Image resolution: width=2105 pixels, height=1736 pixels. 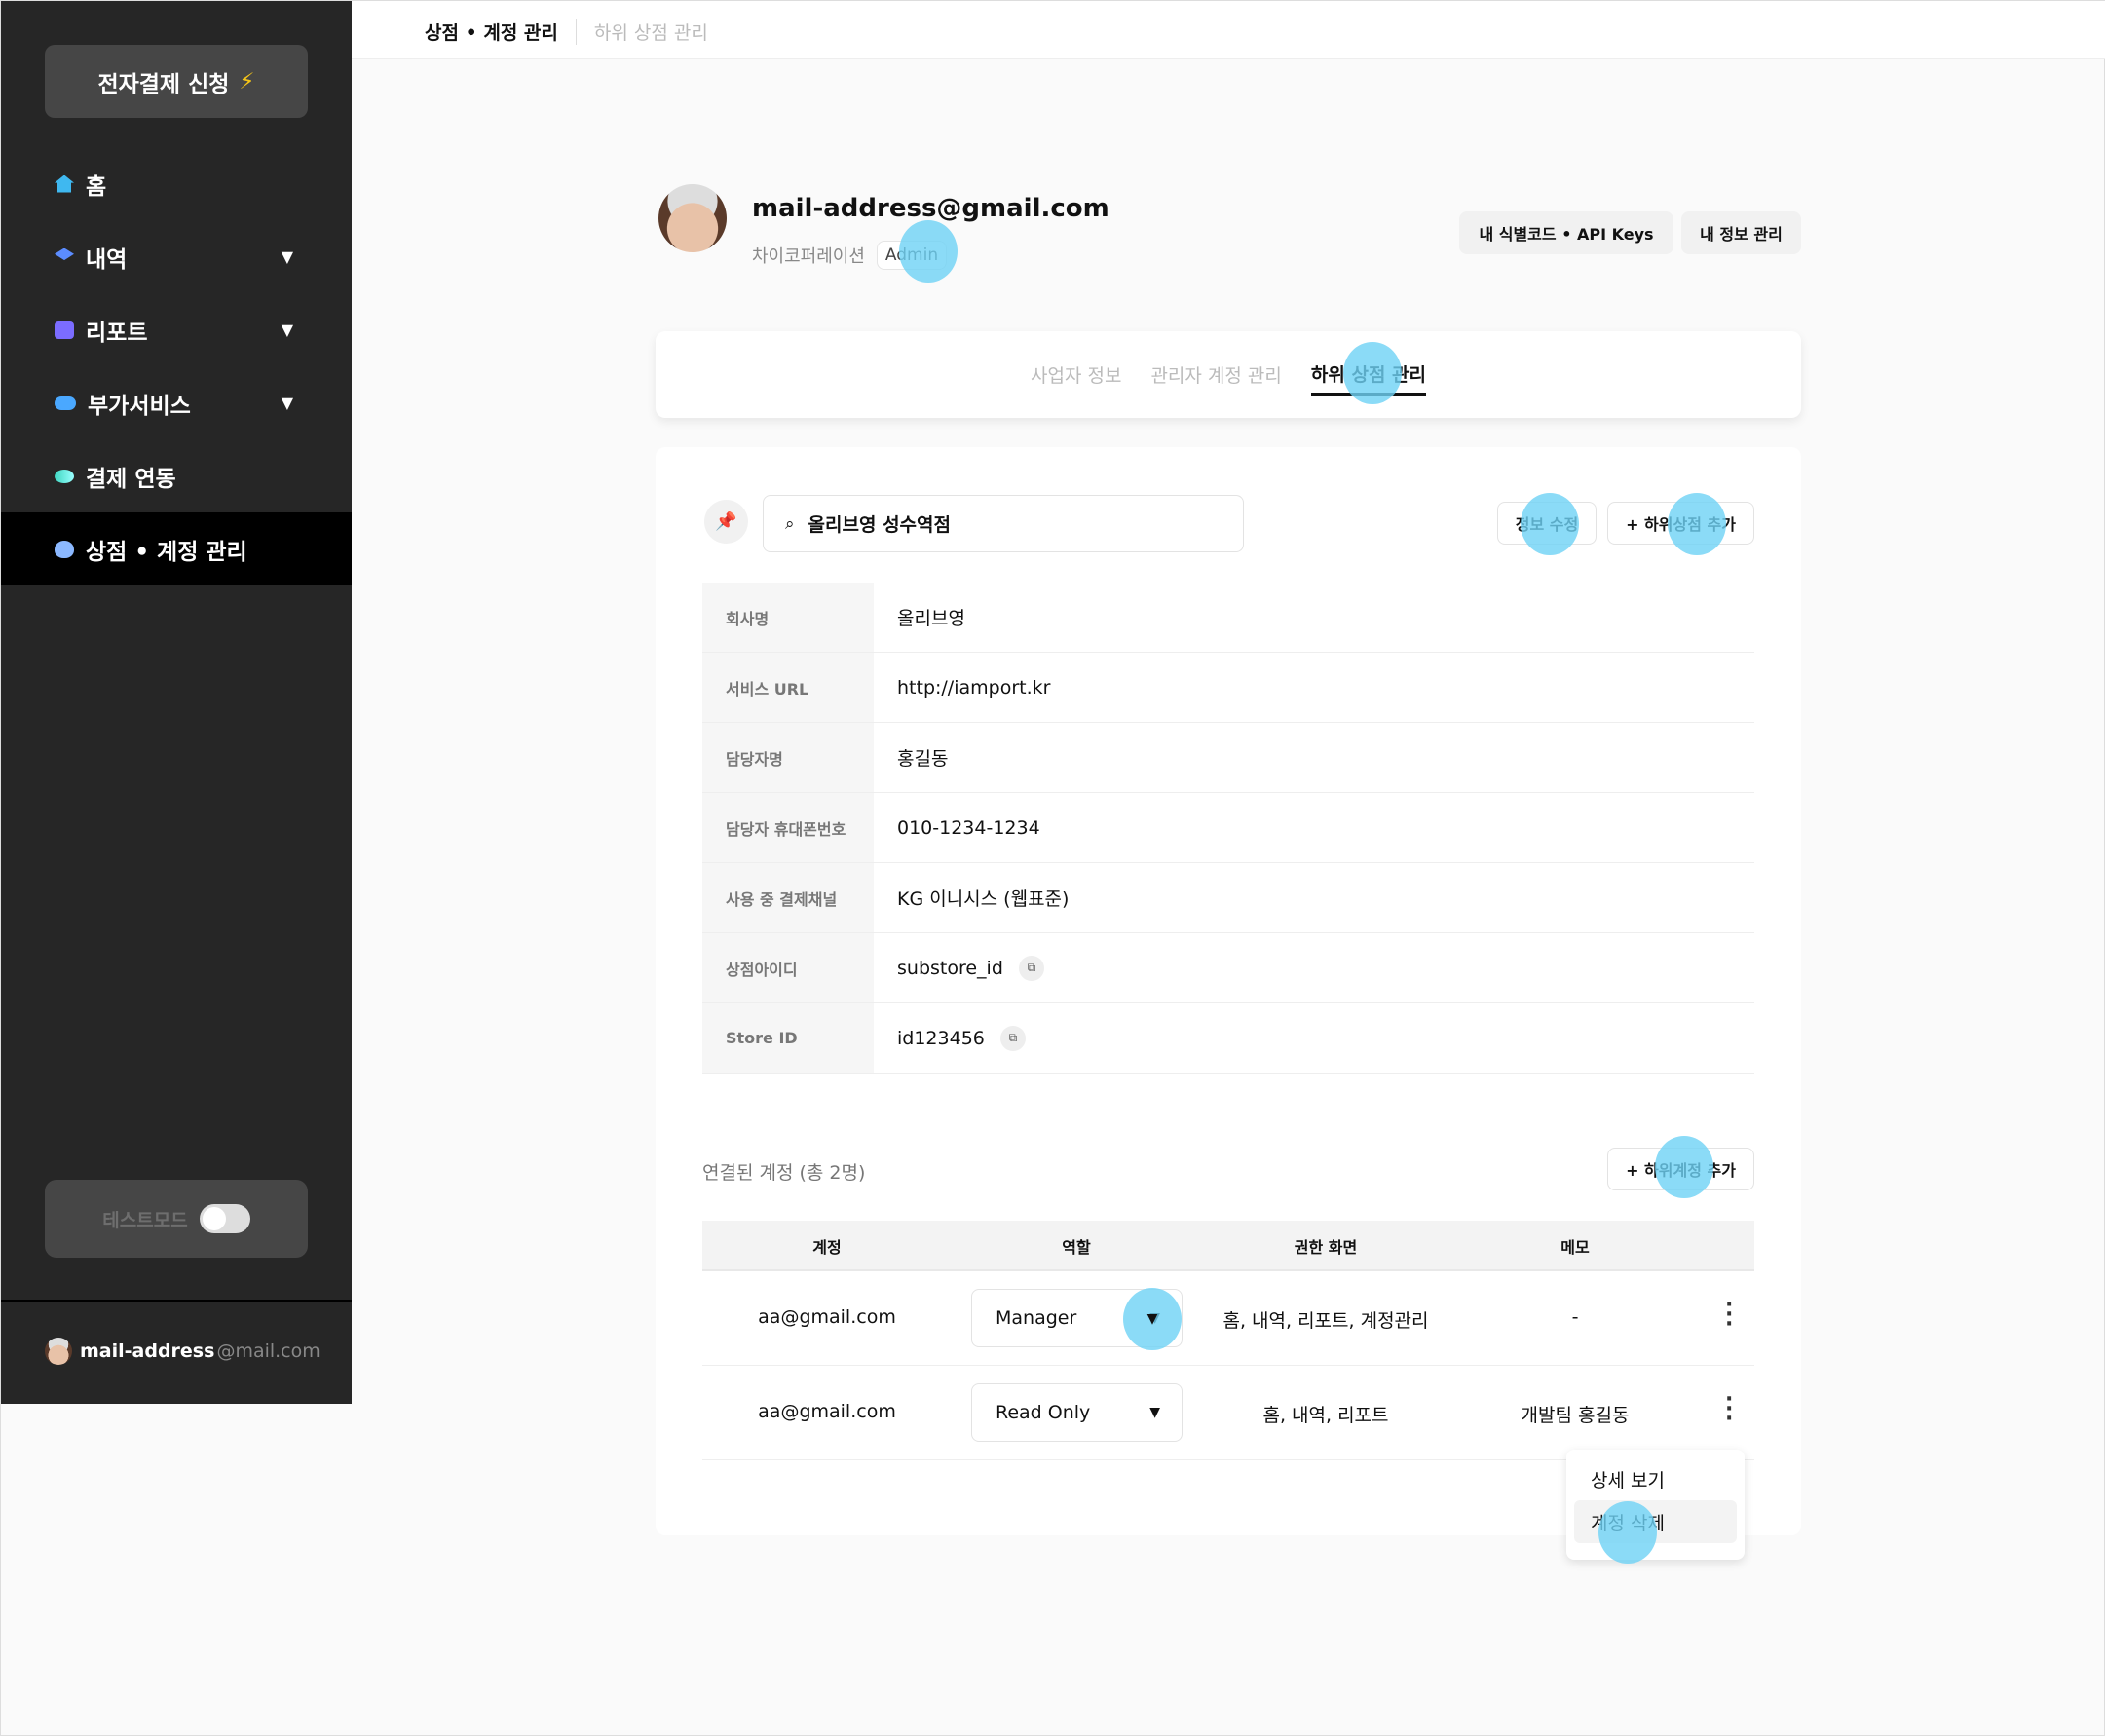 I want to click on divider, so click(x=177, y=1301).